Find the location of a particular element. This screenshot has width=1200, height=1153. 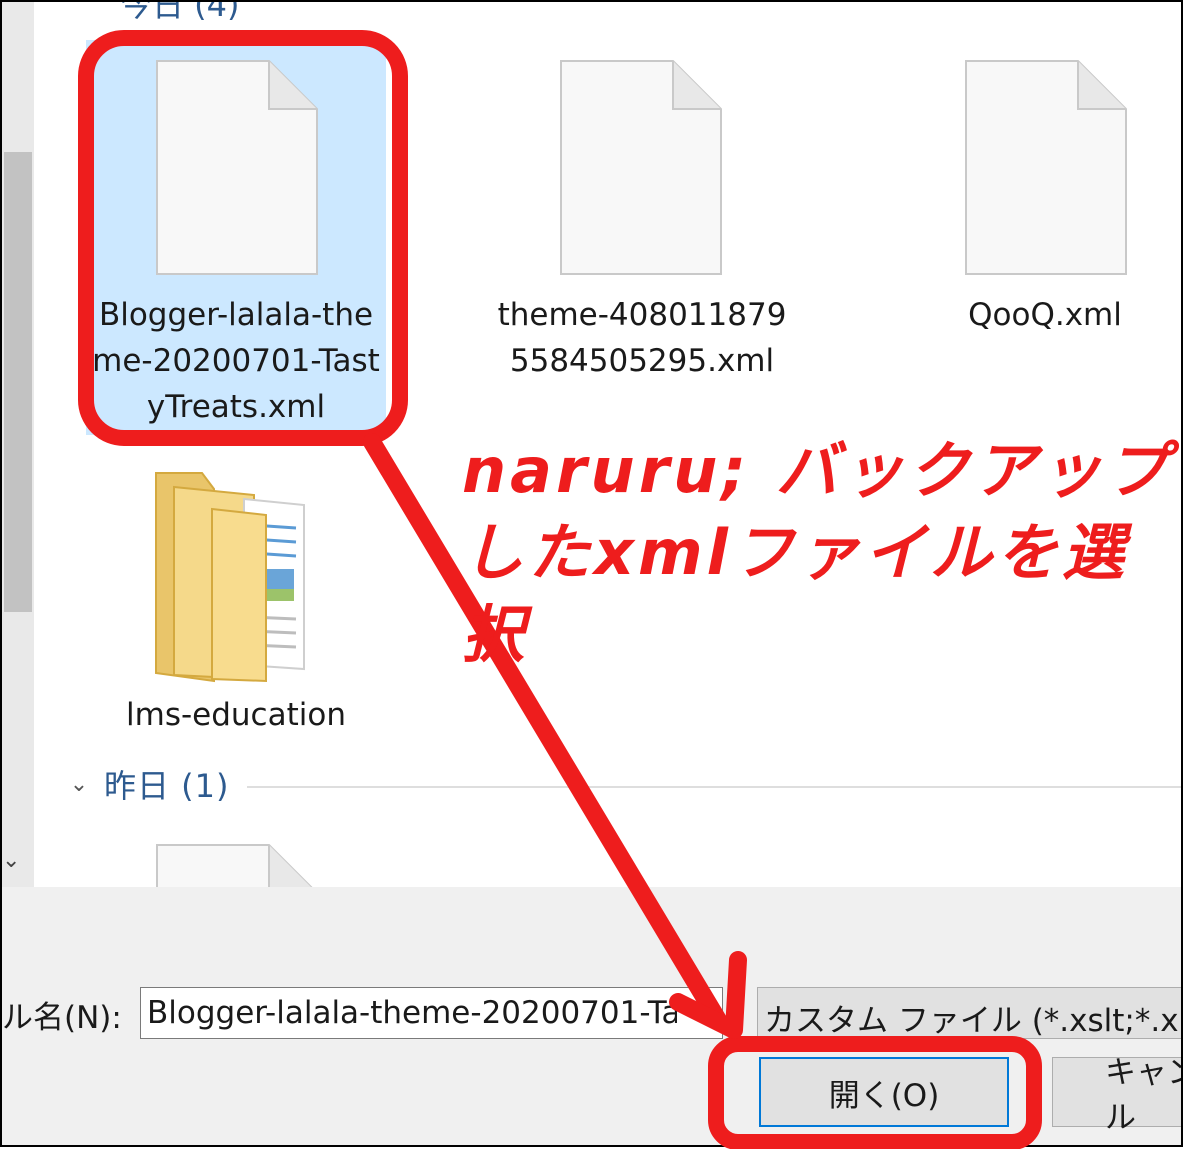

file-type-value: カスタム ファイル (*.xslt;*.xbl;*.xml) is located at coordinates (972, 1021).